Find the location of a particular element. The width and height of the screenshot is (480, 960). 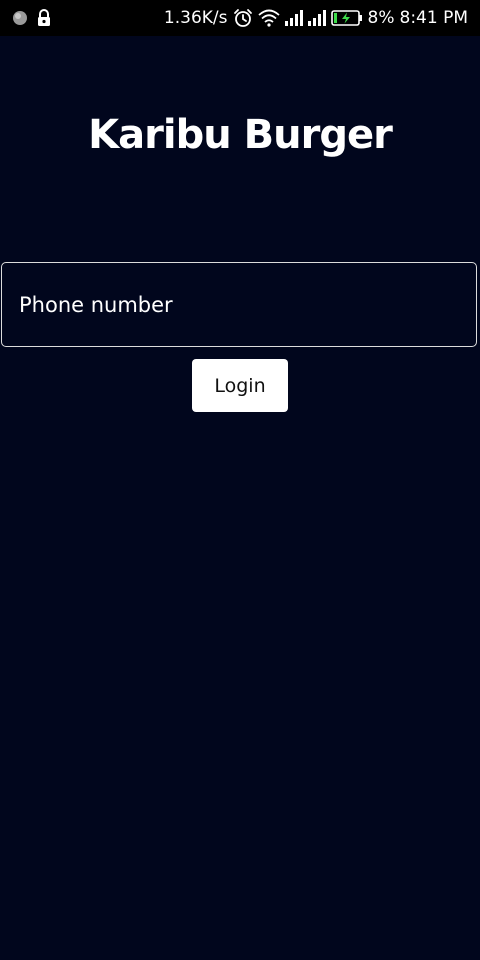

phone-number-input is located at coordinates (239, 304).